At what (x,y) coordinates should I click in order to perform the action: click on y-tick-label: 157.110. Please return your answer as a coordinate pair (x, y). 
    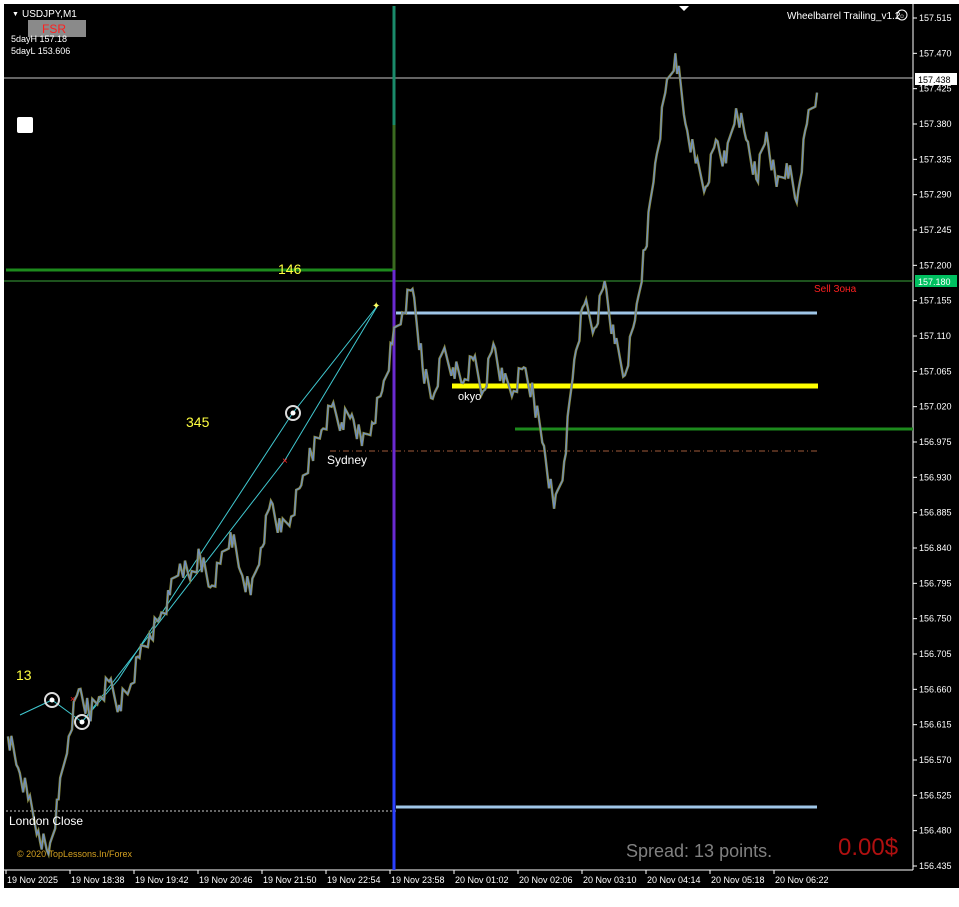
    Looking at the image, I should click on (935, 336).